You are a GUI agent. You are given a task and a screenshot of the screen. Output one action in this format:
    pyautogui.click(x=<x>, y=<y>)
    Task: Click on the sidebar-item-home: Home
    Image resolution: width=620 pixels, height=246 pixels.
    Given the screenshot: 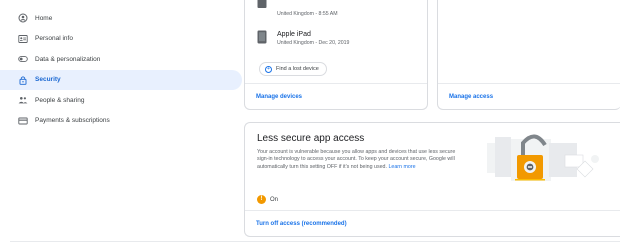 What is the action you would take?
    pyautogui.click(x=121, y=18)
    